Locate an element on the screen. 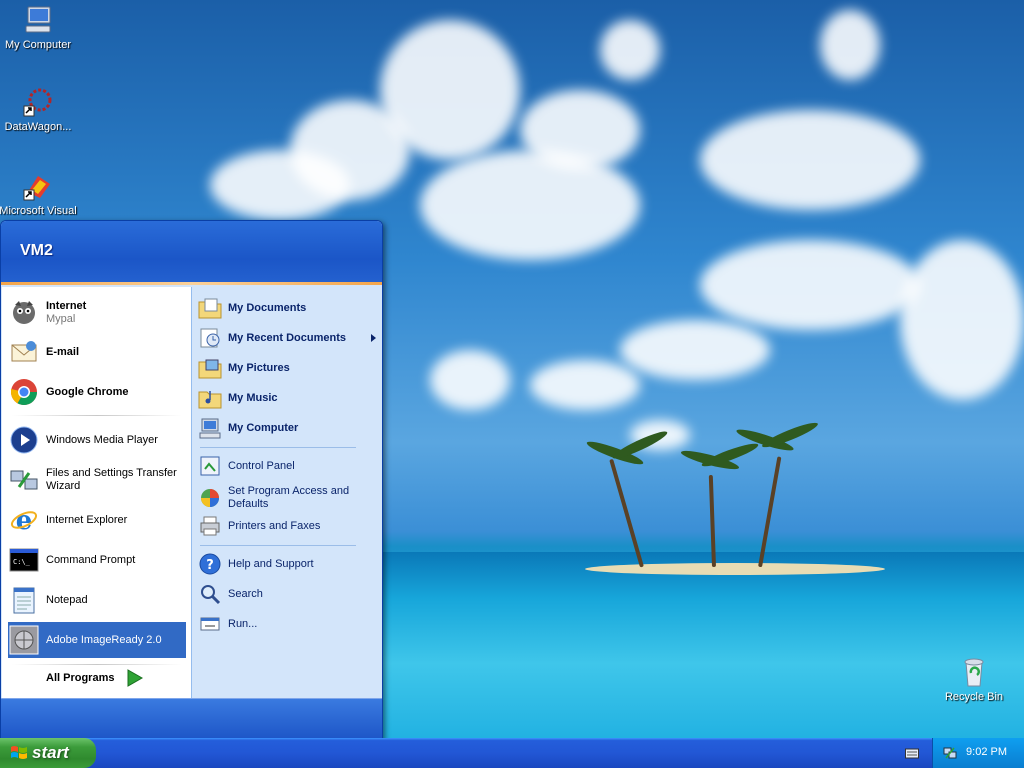 The width and height of the screenshot is (1024, 768). recent-label: Internet Explorer is located at coordinates (87, 519).